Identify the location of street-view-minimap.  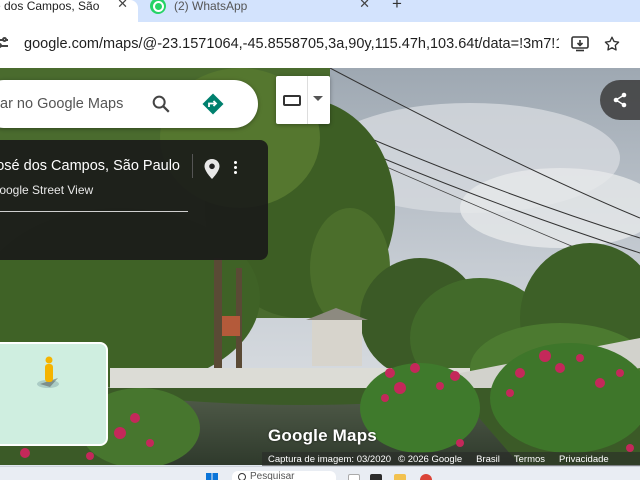
(54, 394).